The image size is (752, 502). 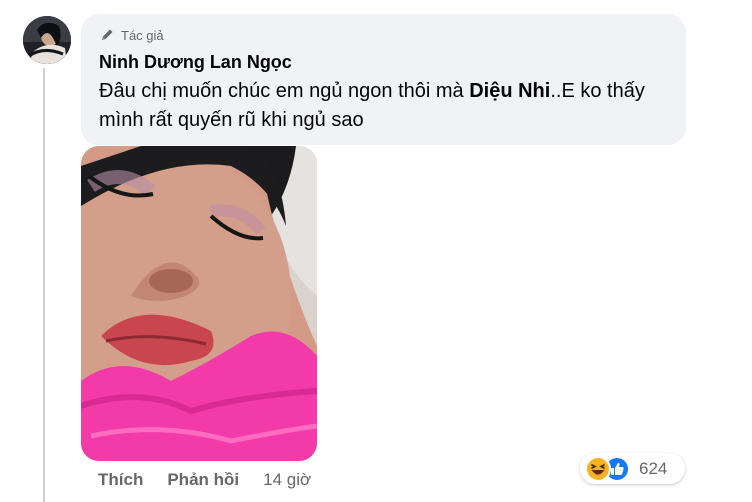 What do you see at coordinates (142, 35) in the screenshot?
I see `badge-label: Tác giả` at bounding box center [142, 35].